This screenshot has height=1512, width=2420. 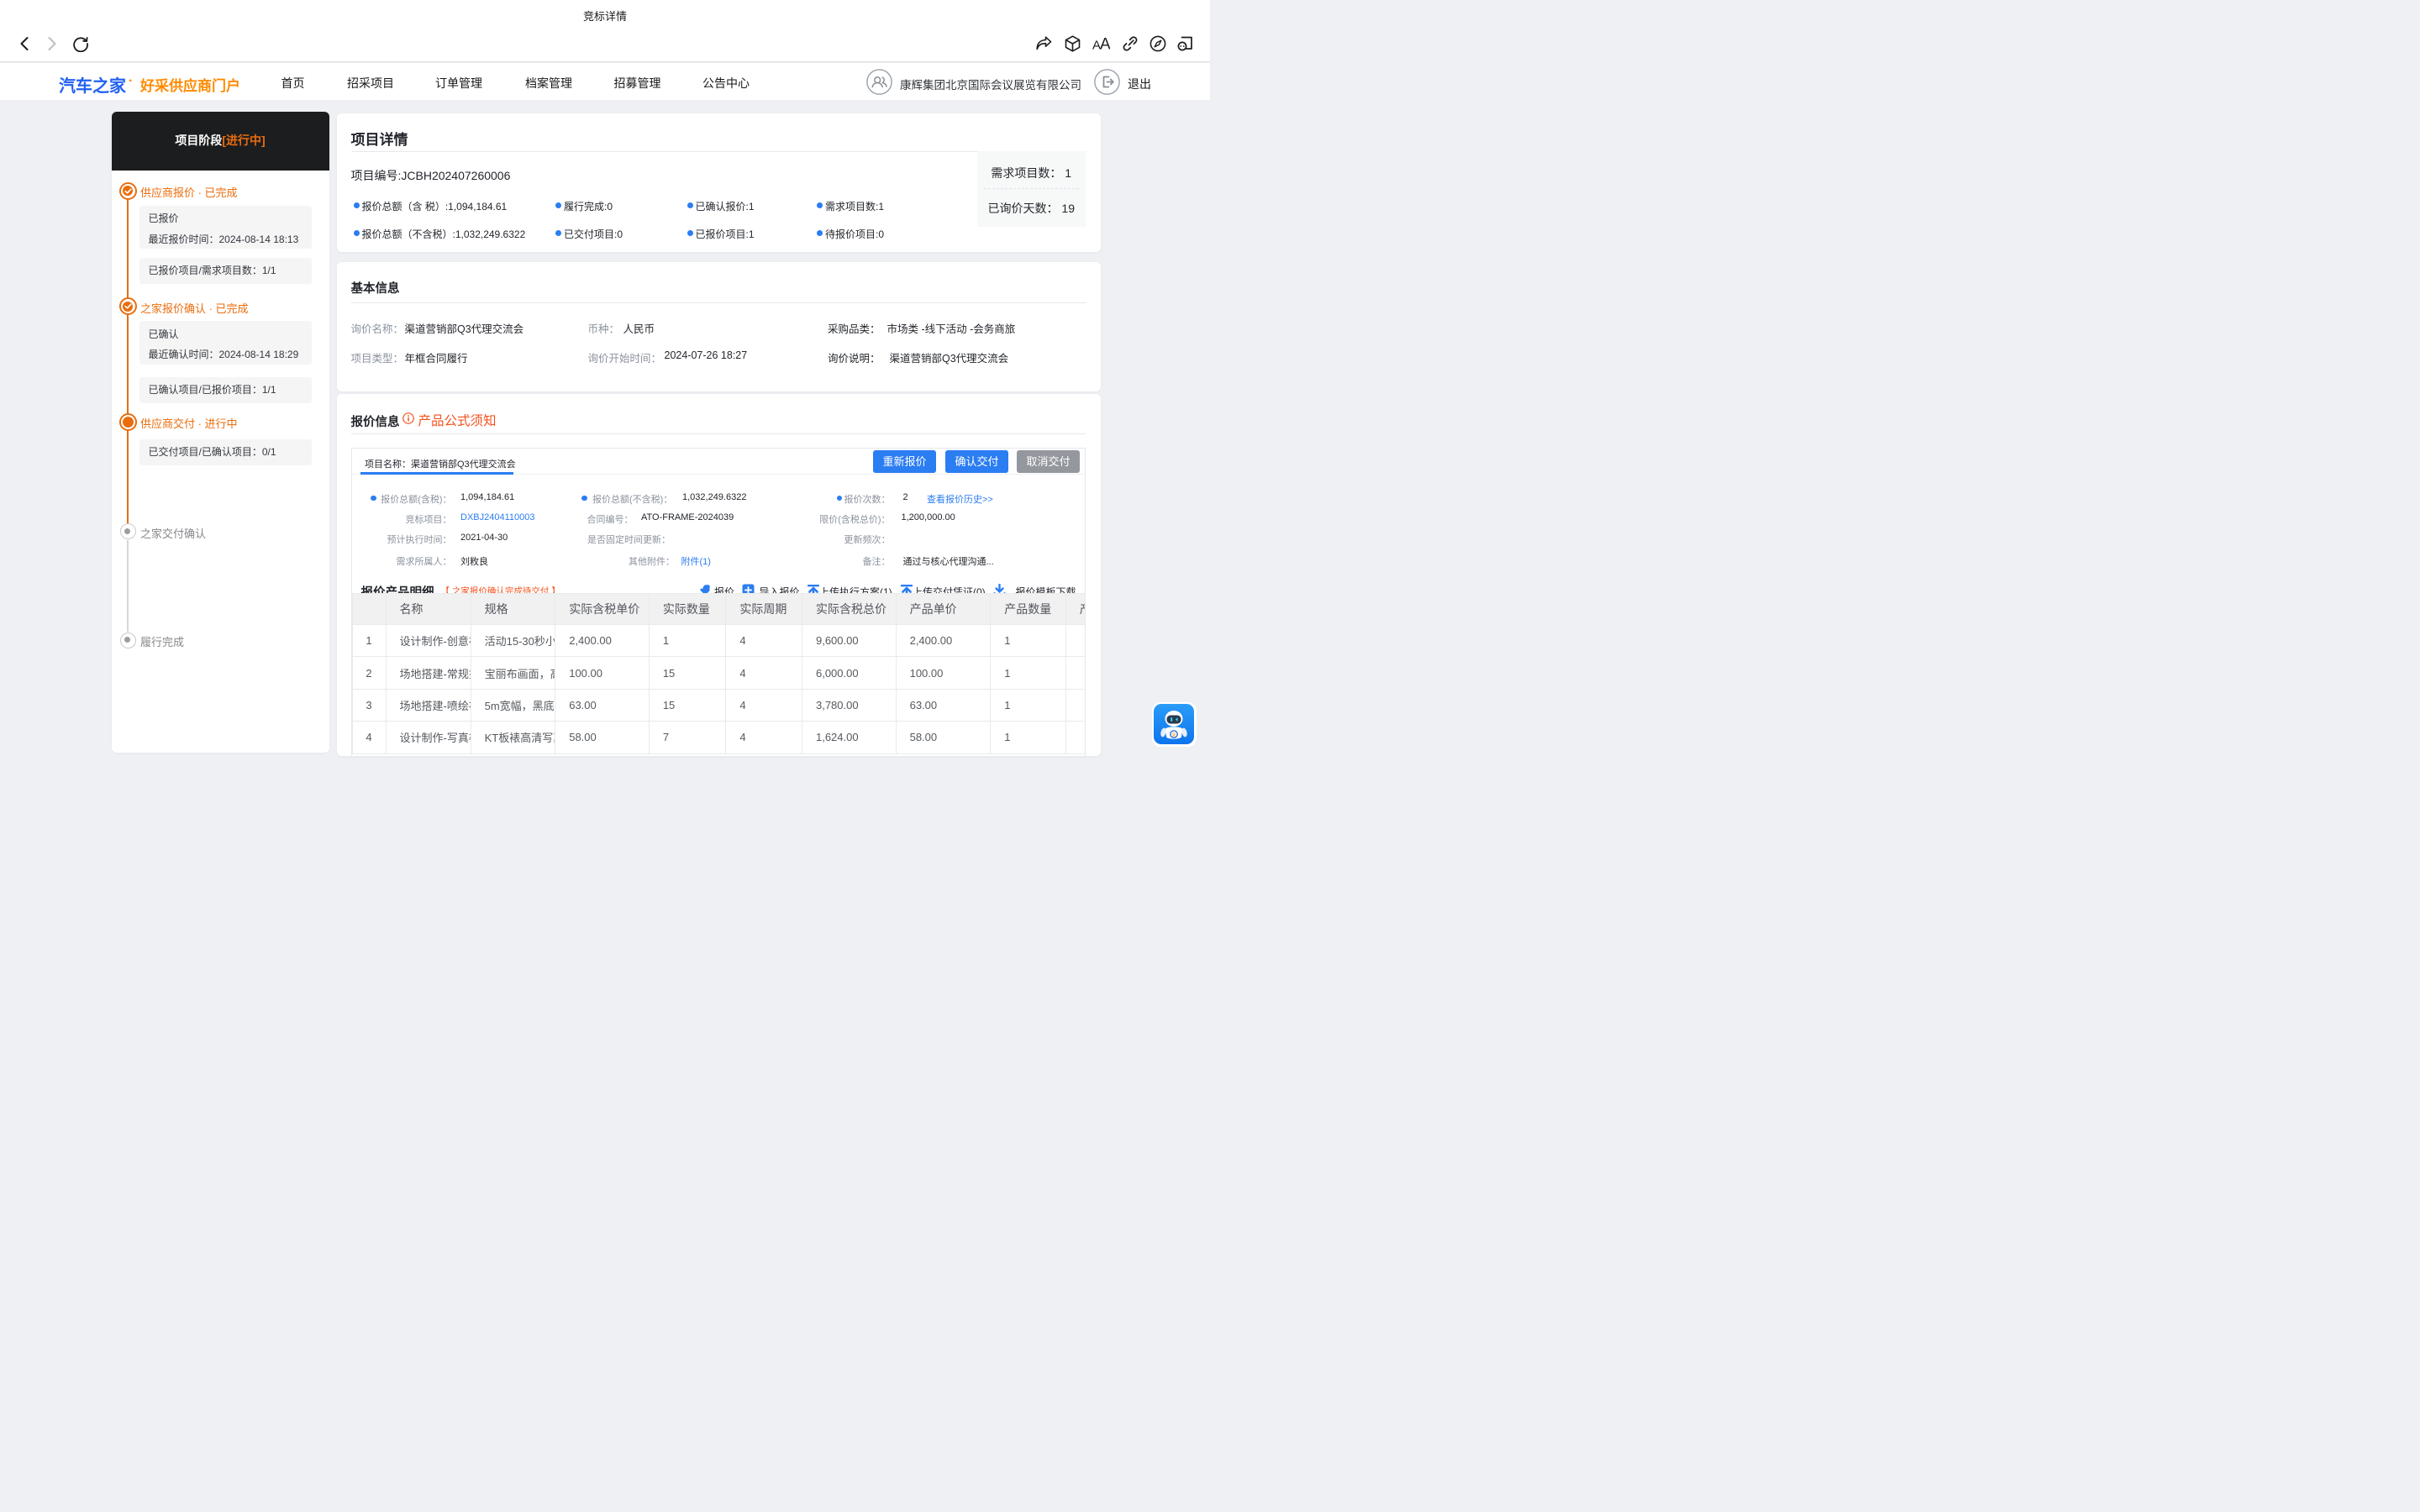 What do you see at coordinates (1105, 43) in the screenshot?
I see `svg-text: A` at bounding box center [1105, 43].